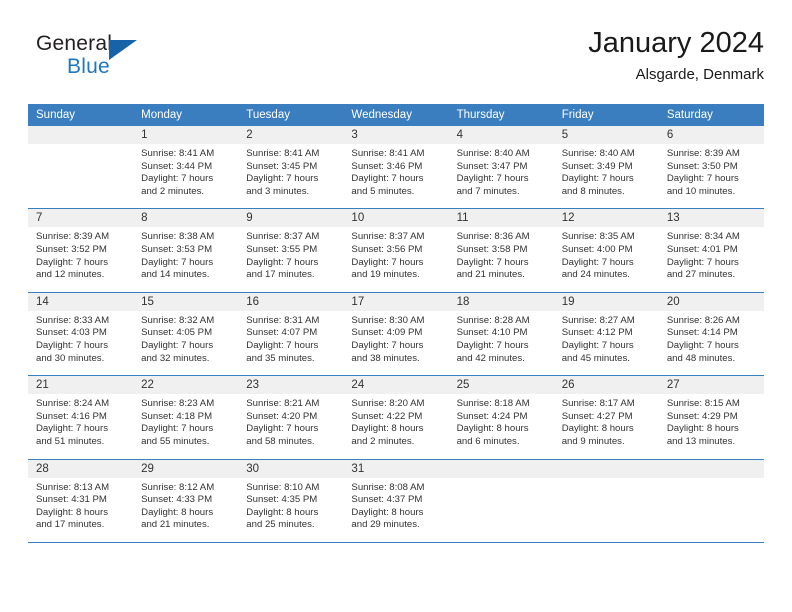  What do you see at coordinates (711, 218) in the screenshot?
I see `day-number: 13` at bounding box center [711, 218].